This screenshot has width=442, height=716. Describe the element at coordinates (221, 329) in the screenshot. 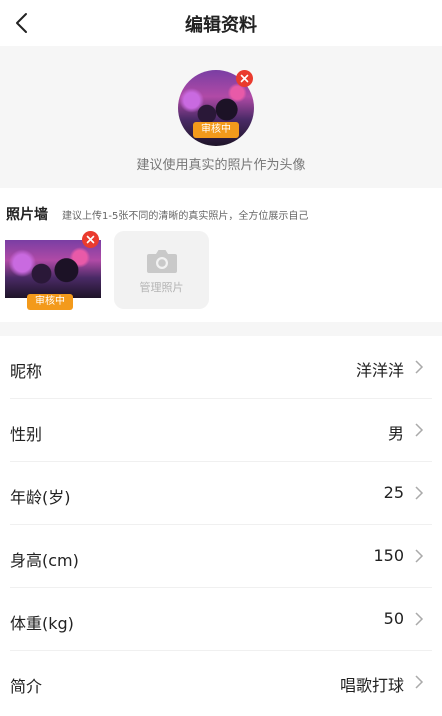

I see `section-divider` at that location.